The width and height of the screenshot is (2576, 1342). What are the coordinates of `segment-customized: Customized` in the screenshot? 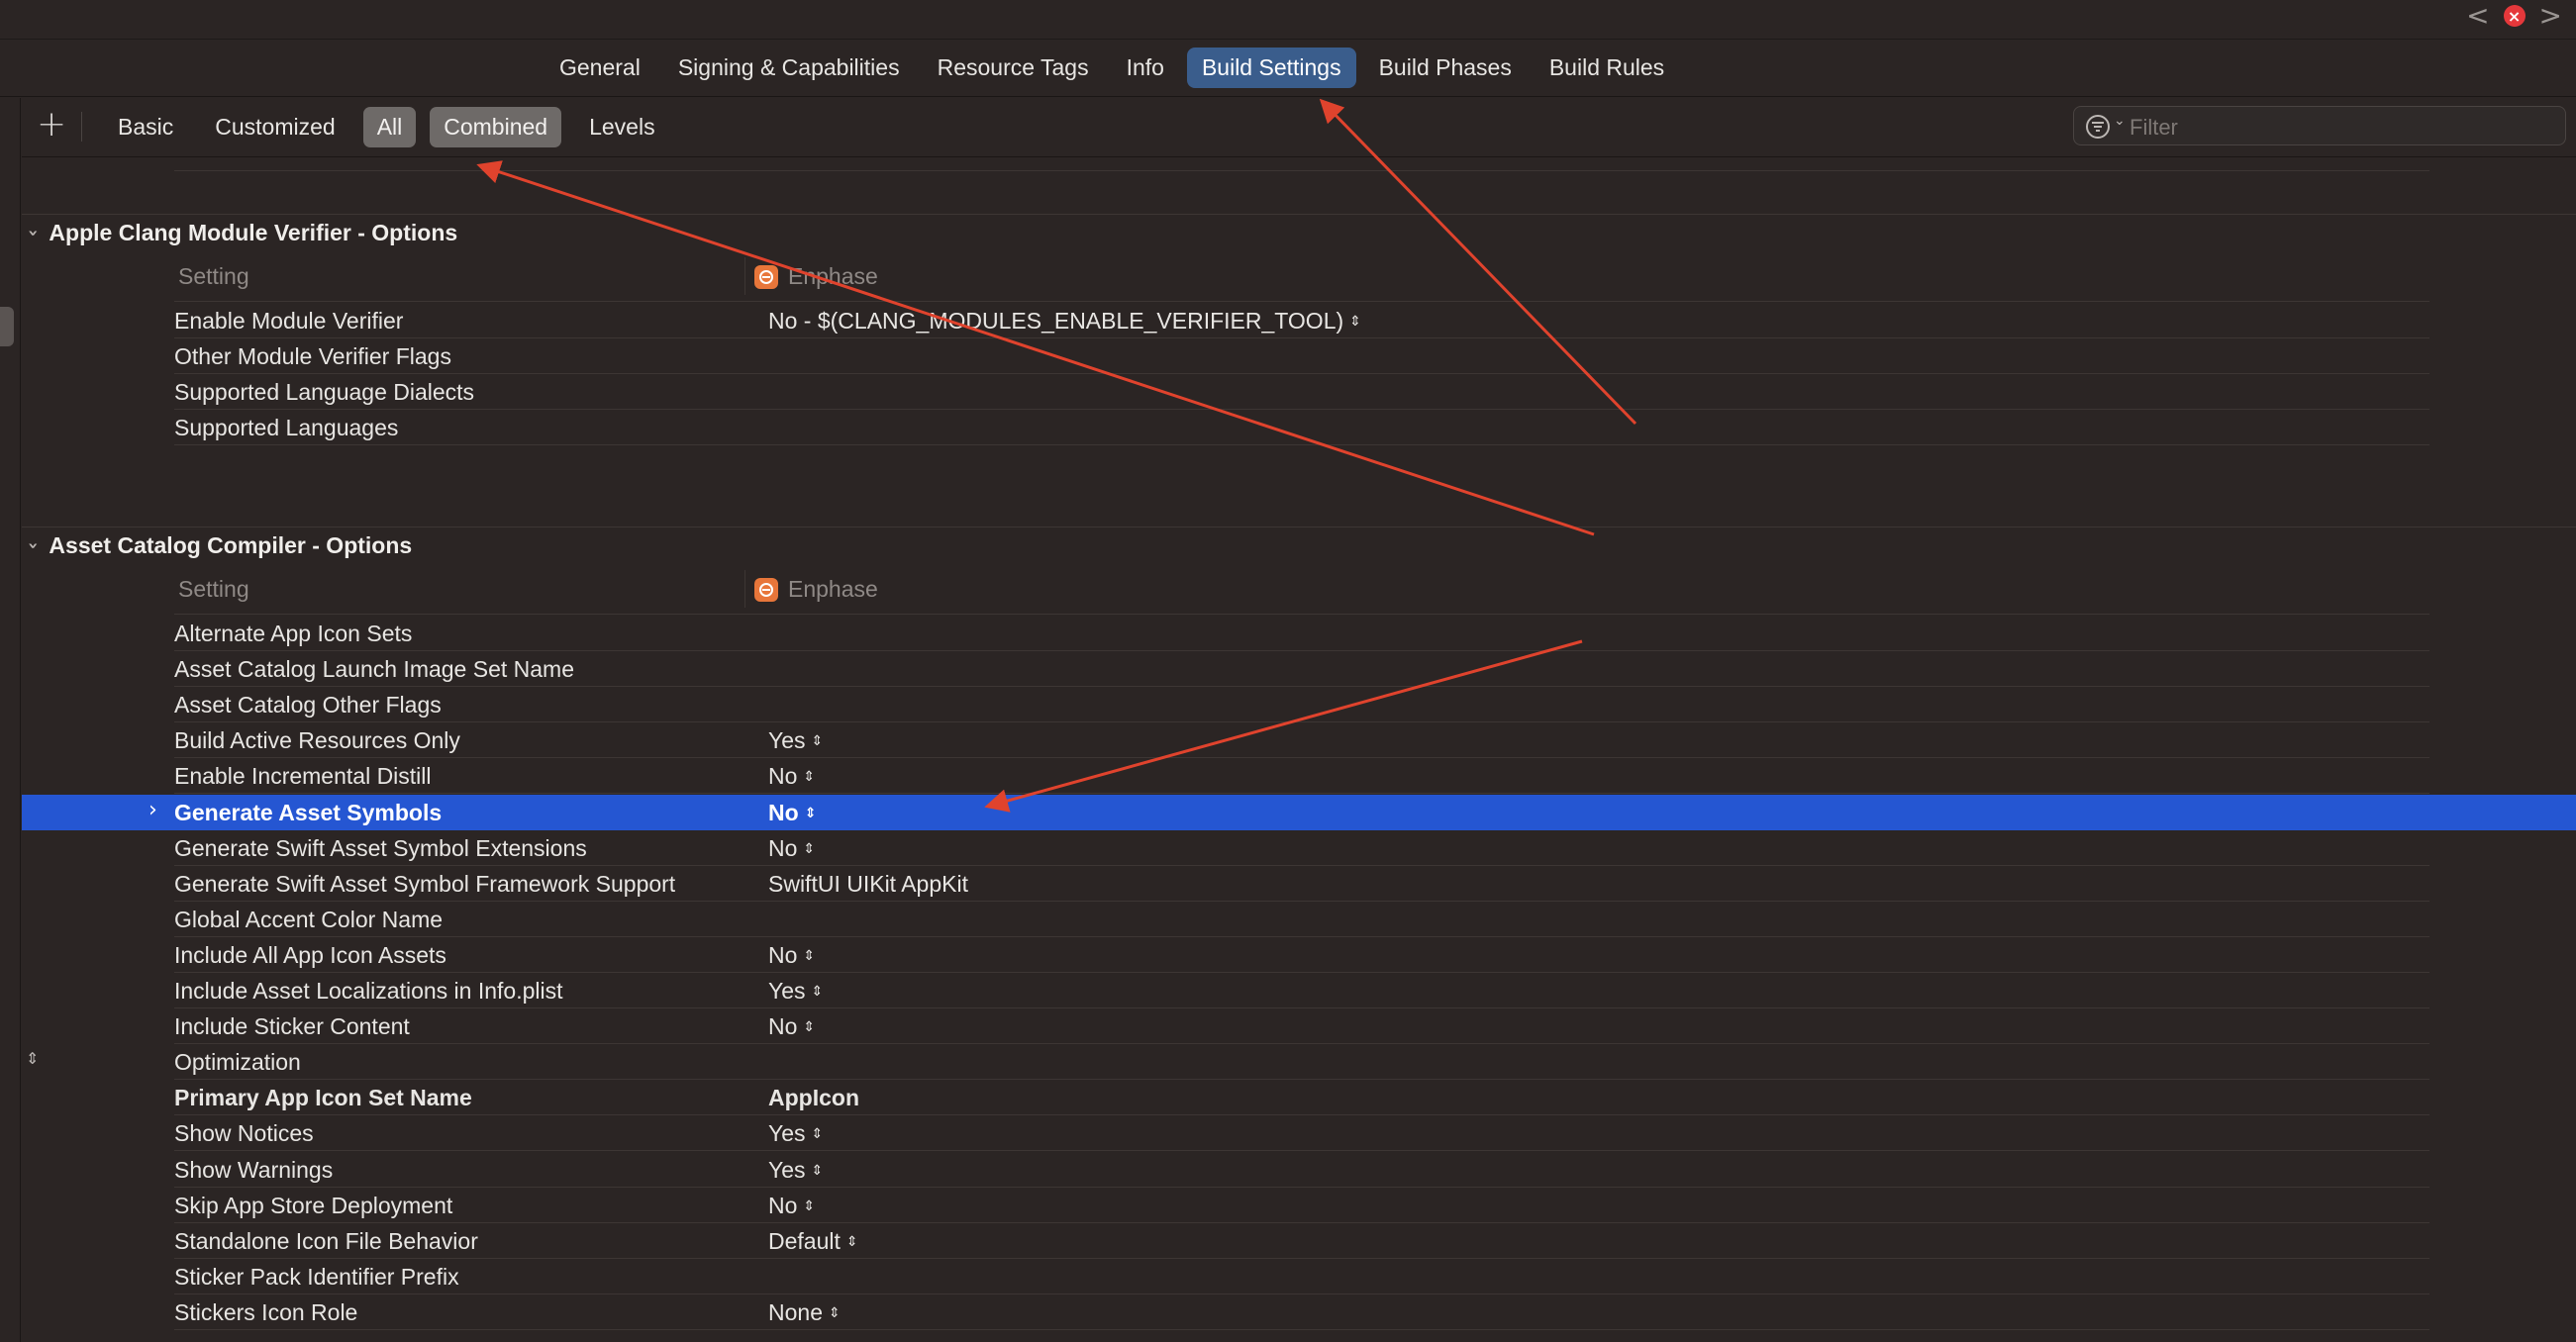 It's located at (274, 127).